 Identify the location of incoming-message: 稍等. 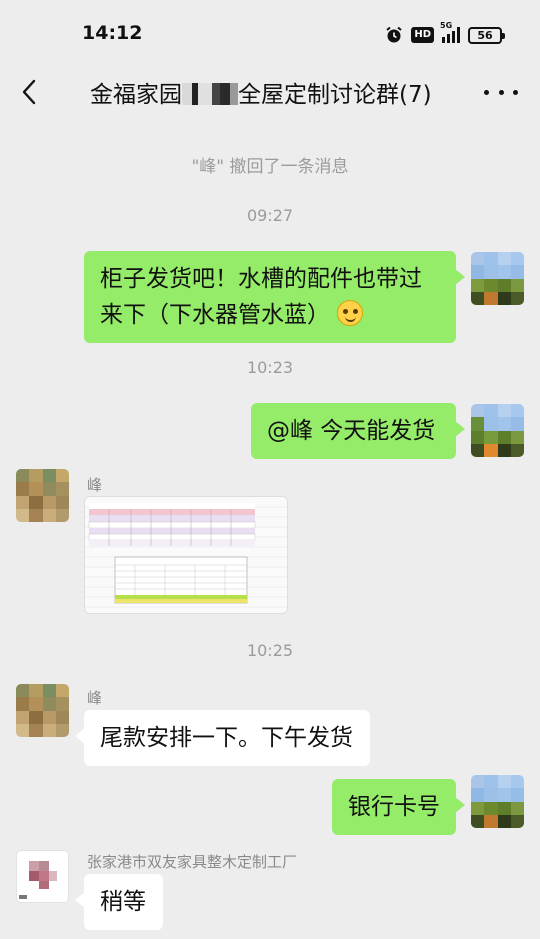
(119, 902).